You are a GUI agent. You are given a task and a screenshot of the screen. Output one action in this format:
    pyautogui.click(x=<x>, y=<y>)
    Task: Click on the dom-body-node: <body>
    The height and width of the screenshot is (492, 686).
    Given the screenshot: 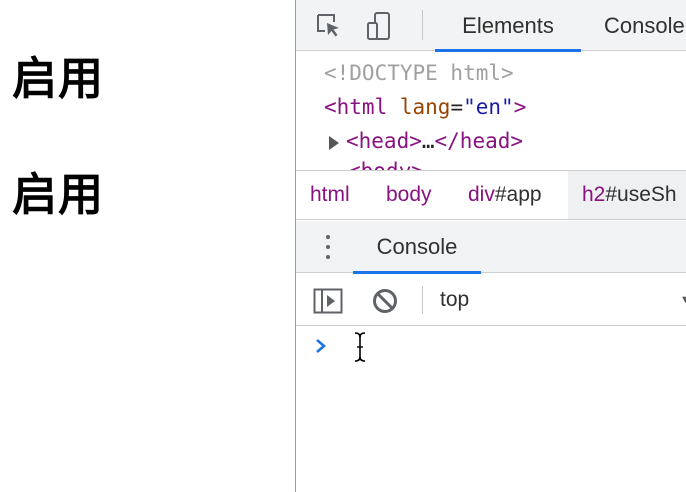 What is the action you would take?
    pyautogui.click(x=386, y=163)
    